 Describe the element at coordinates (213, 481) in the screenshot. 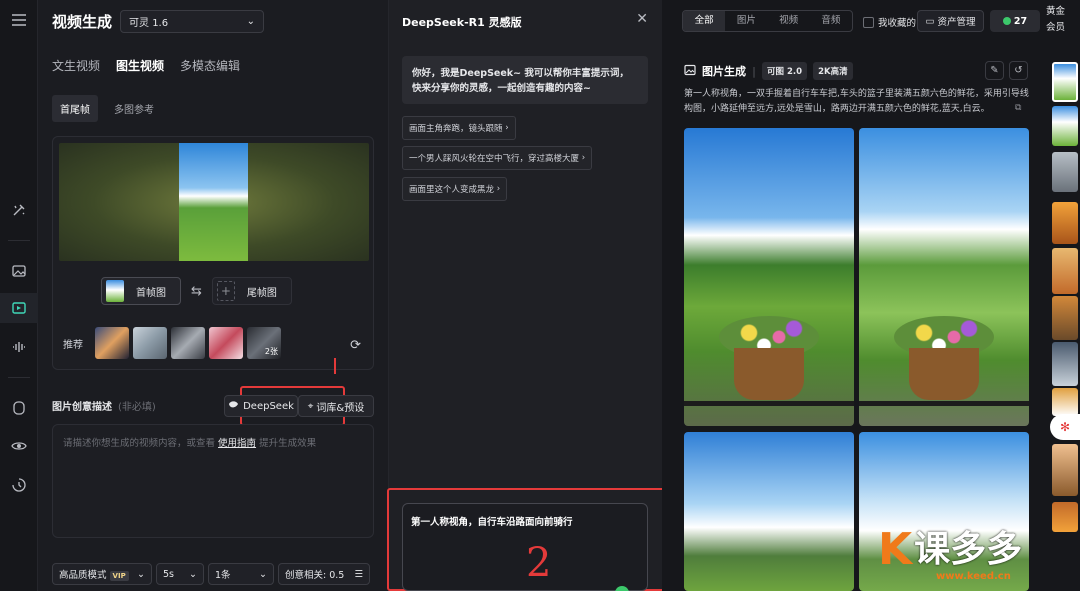

I see `prompt-textarea: 请描述你想生成的视频内容，或查看 使用指南 提升生成效果` at that location.